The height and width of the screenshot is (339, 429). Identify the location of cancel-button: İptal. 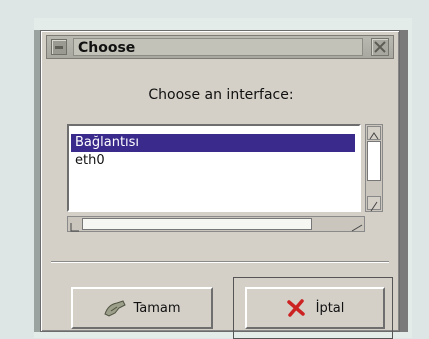
(315, 308).